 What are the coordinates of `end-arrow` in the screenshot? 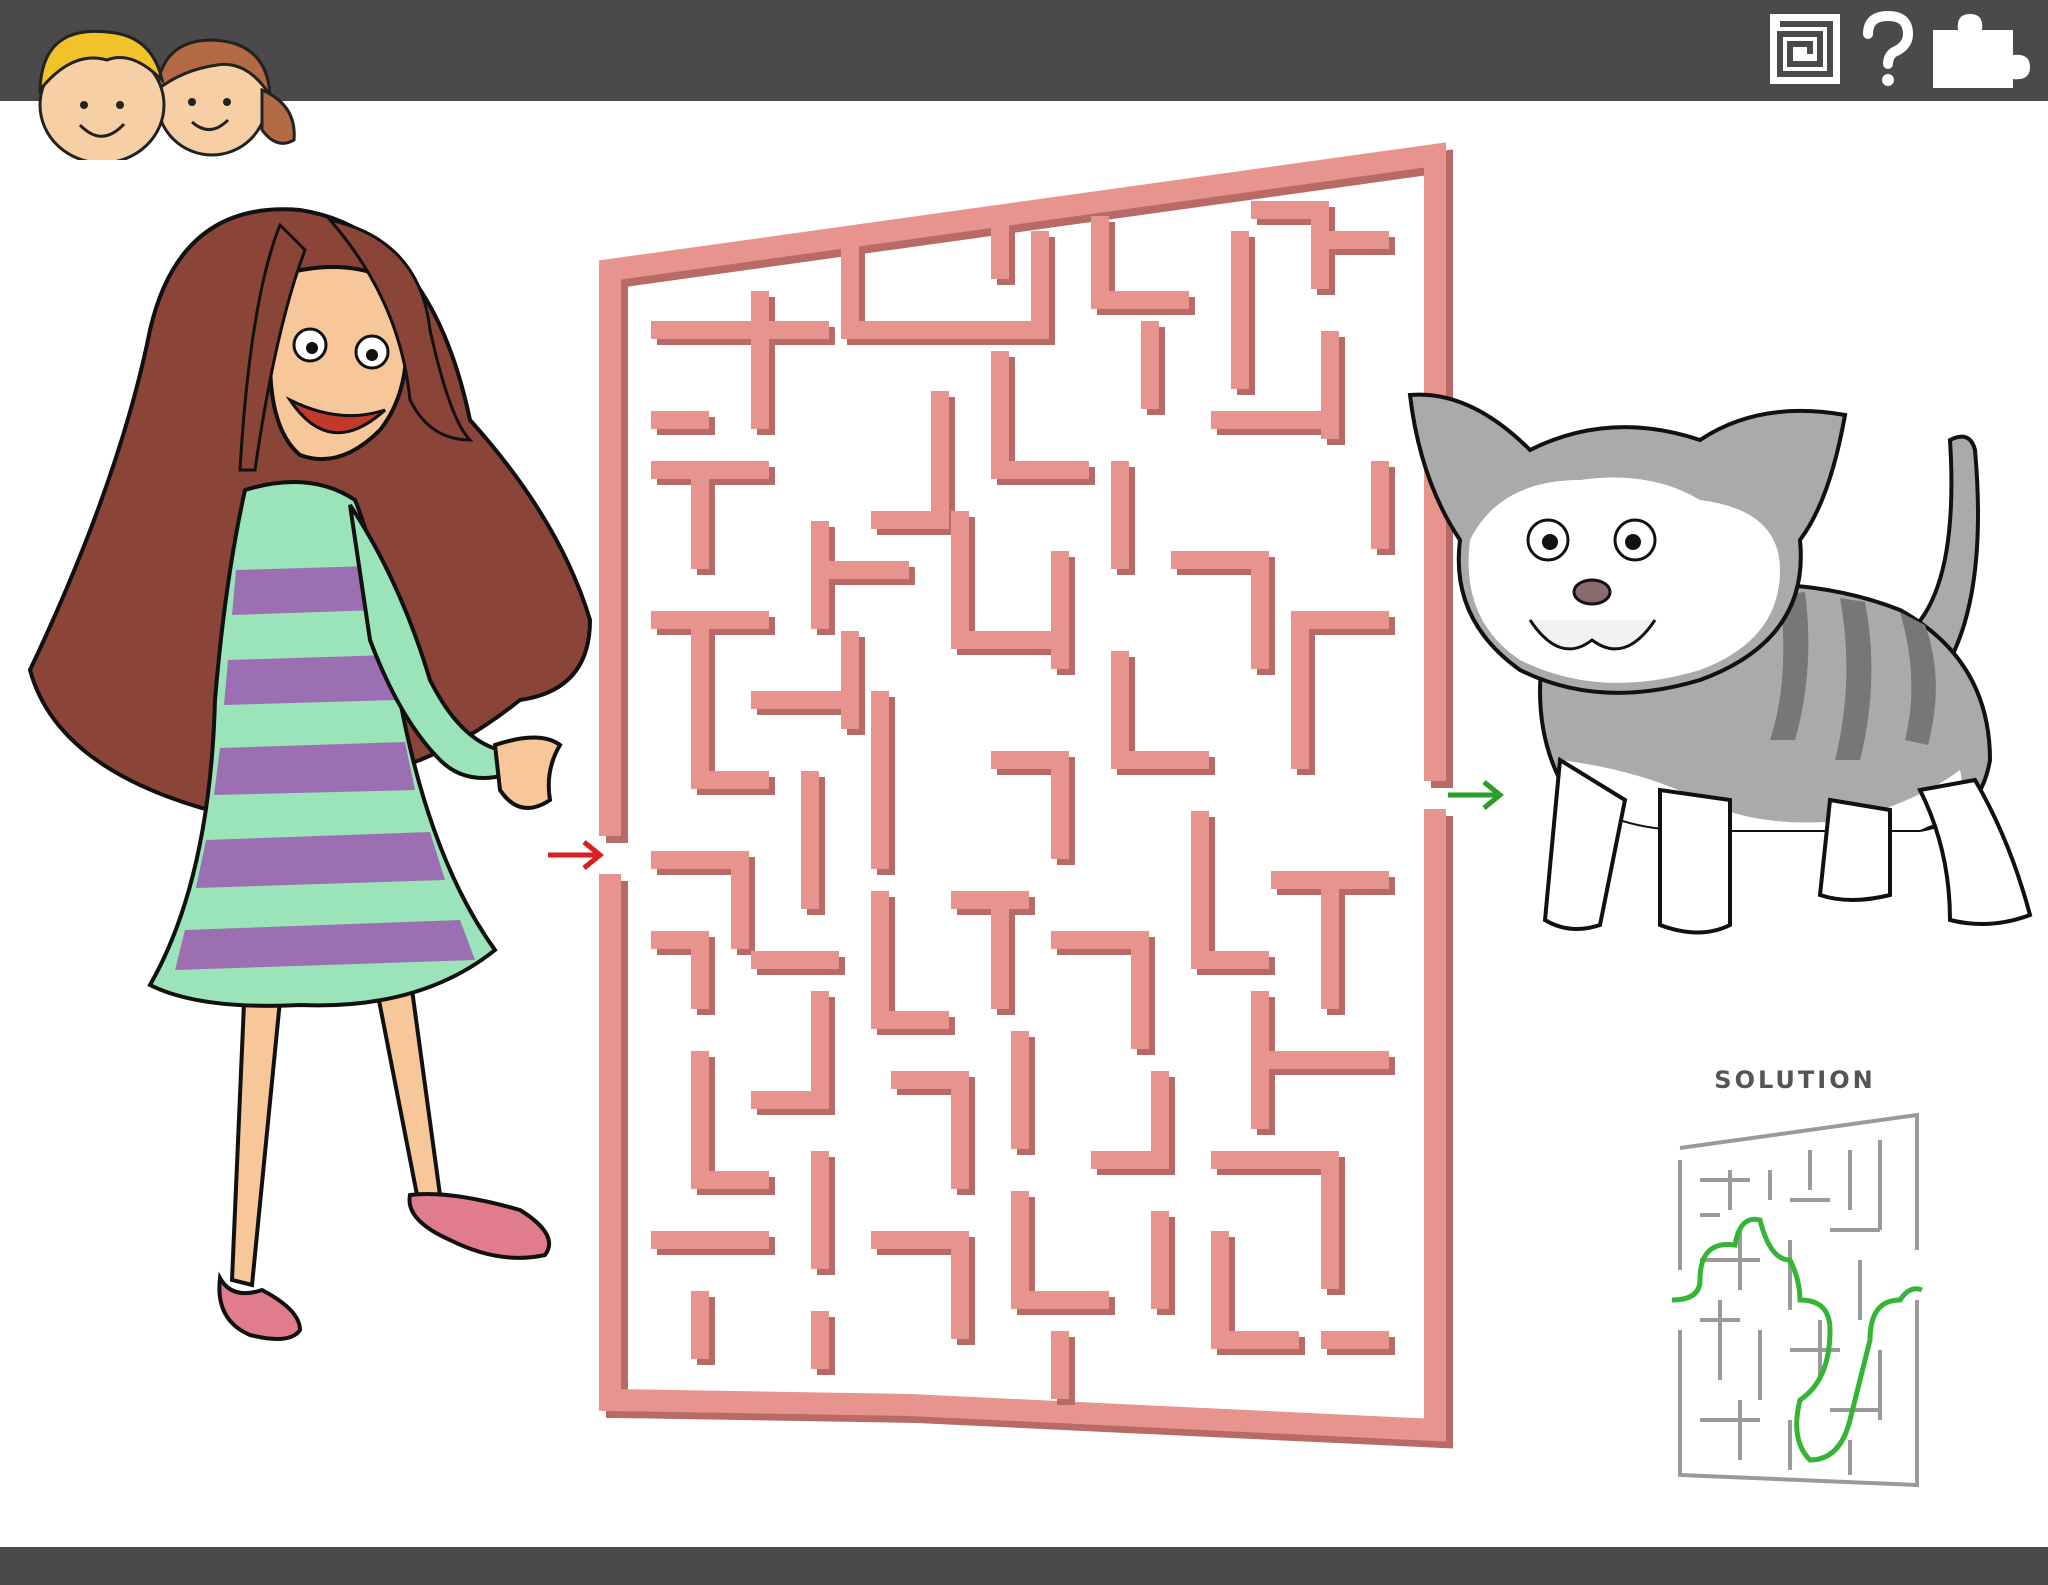 It's located at (1476, 795).